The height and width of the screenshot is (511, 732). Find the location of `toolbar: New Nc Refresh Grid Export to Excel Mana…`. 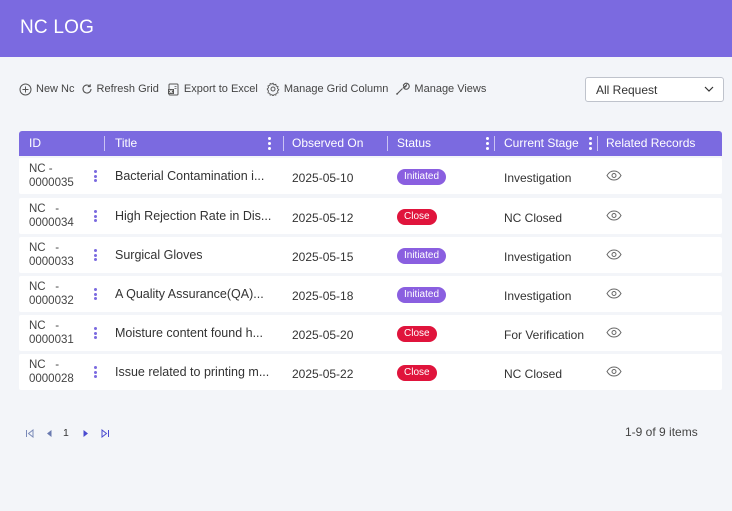

toolbar: New Nc Refresh Grid Export to Excel Mana… is located at coordinates (255, 89).